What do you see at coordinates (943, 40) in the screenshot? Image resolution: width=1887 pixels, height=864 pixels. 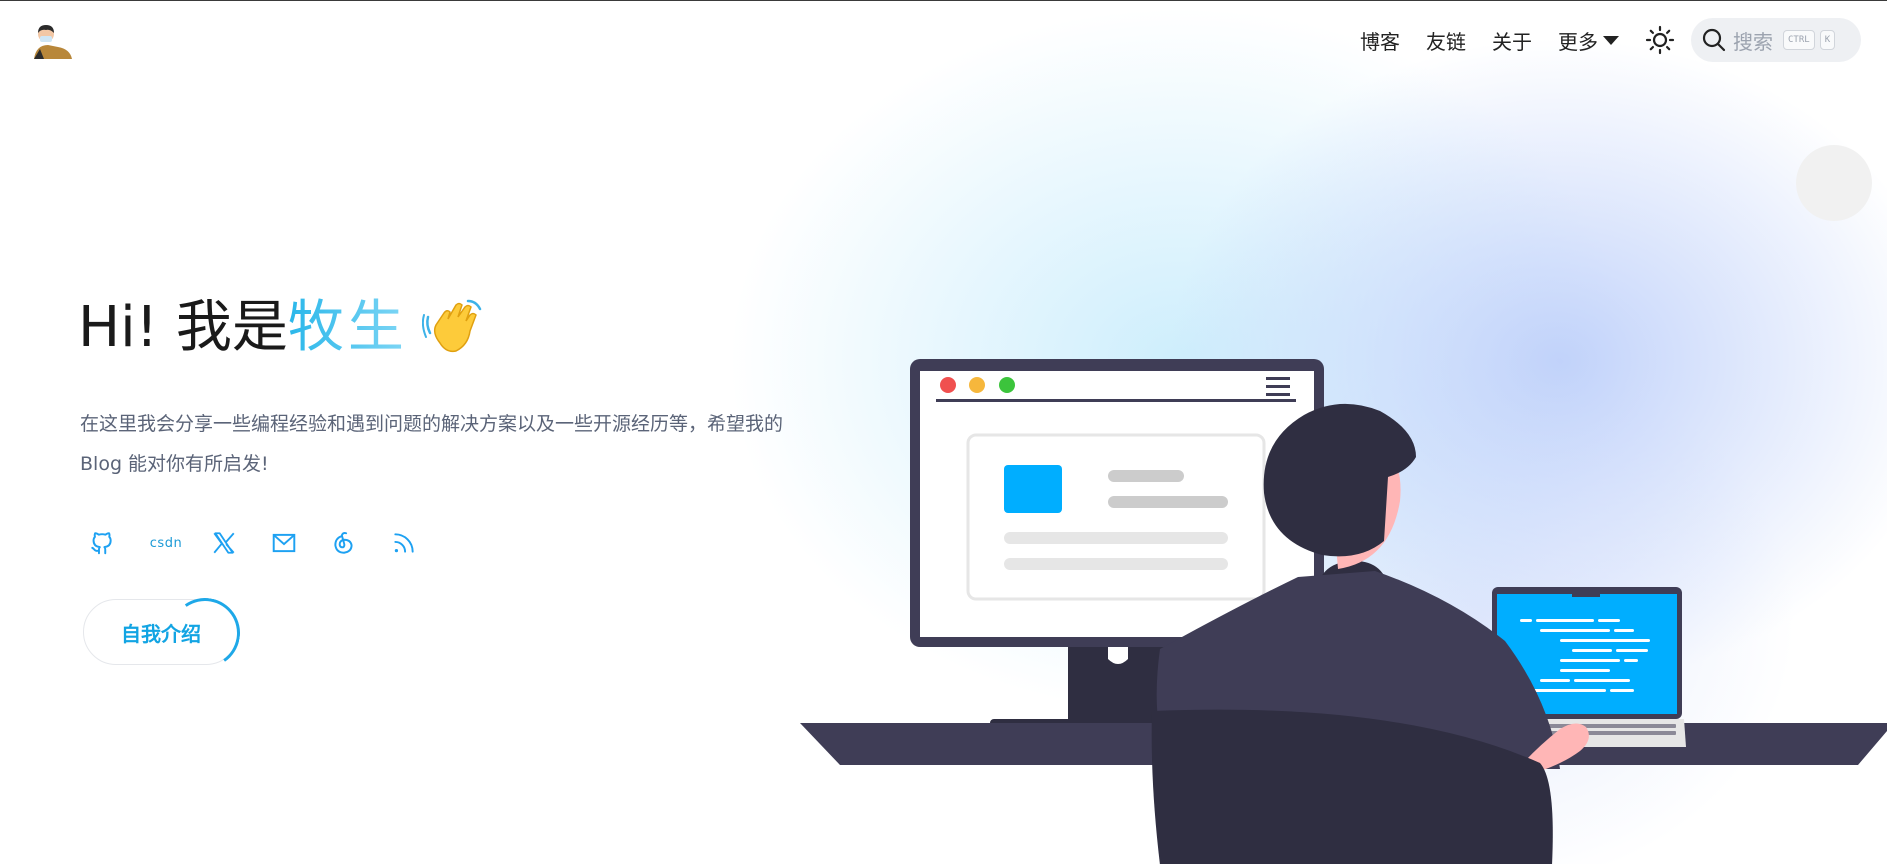 I see `top-nav-bar: 博客 友链 关于 更多 搜索 CTRL K` at bounding box center [943, 40].